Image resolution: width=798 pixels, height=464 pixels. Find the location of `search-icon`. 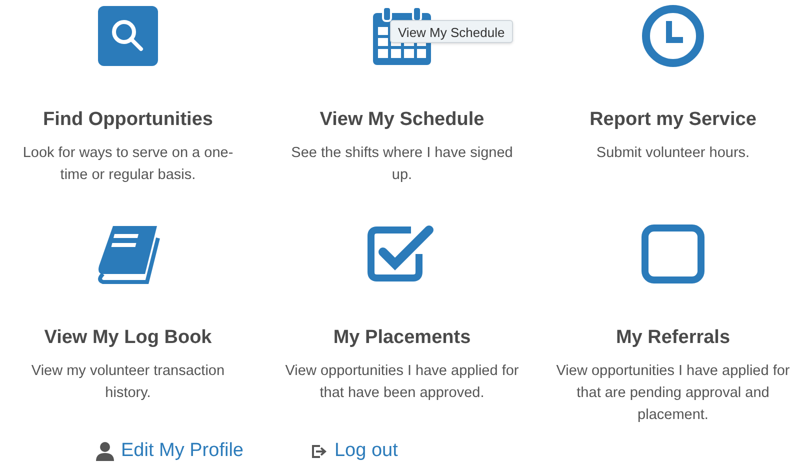

search-icon is located at coordinates (128, 36).